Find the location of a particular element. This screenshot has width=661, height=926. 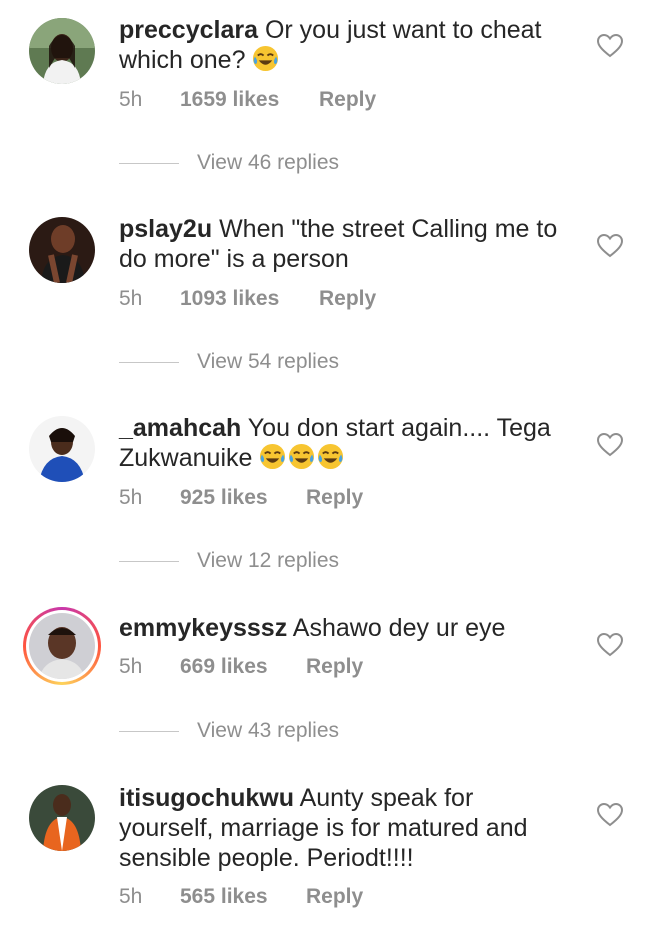

comment-text: emmykeysssz Ashawo dey ur eye is located at coordinates (344, 628).